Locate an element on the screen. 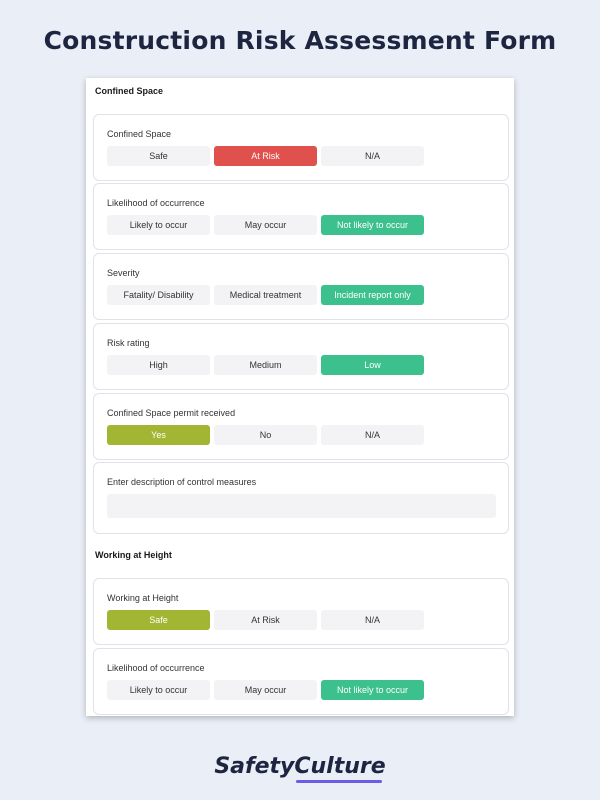  brand-logo: SafetyCulture is located at coordinates (300, 766).